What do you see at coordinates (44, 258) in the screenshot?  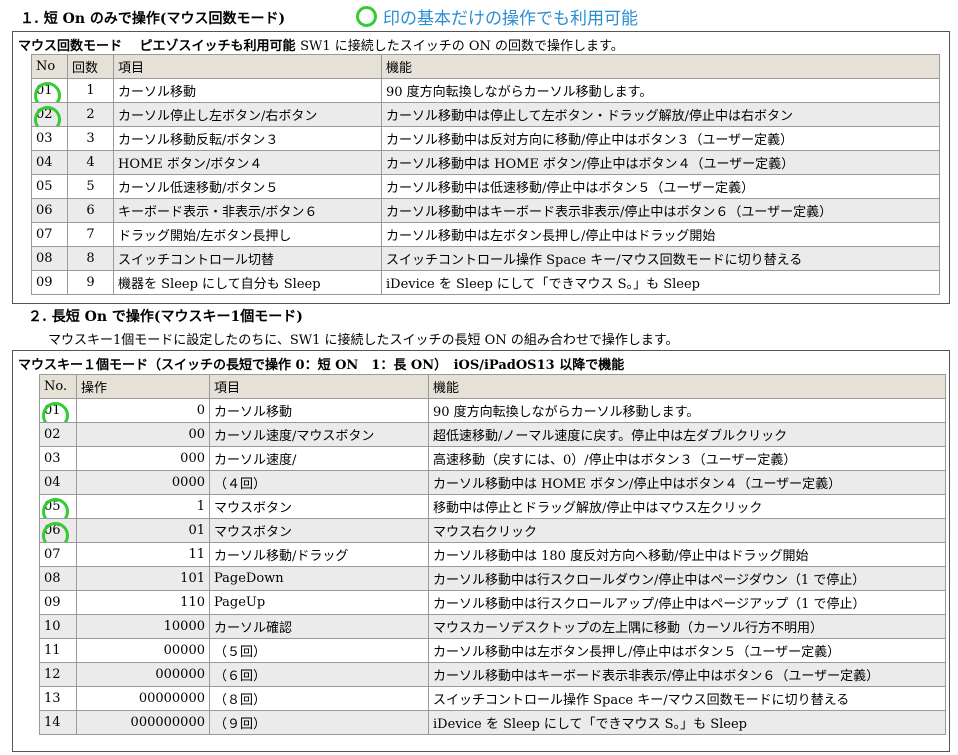 I see `row-number: 08` at bounding box center [44, 258].